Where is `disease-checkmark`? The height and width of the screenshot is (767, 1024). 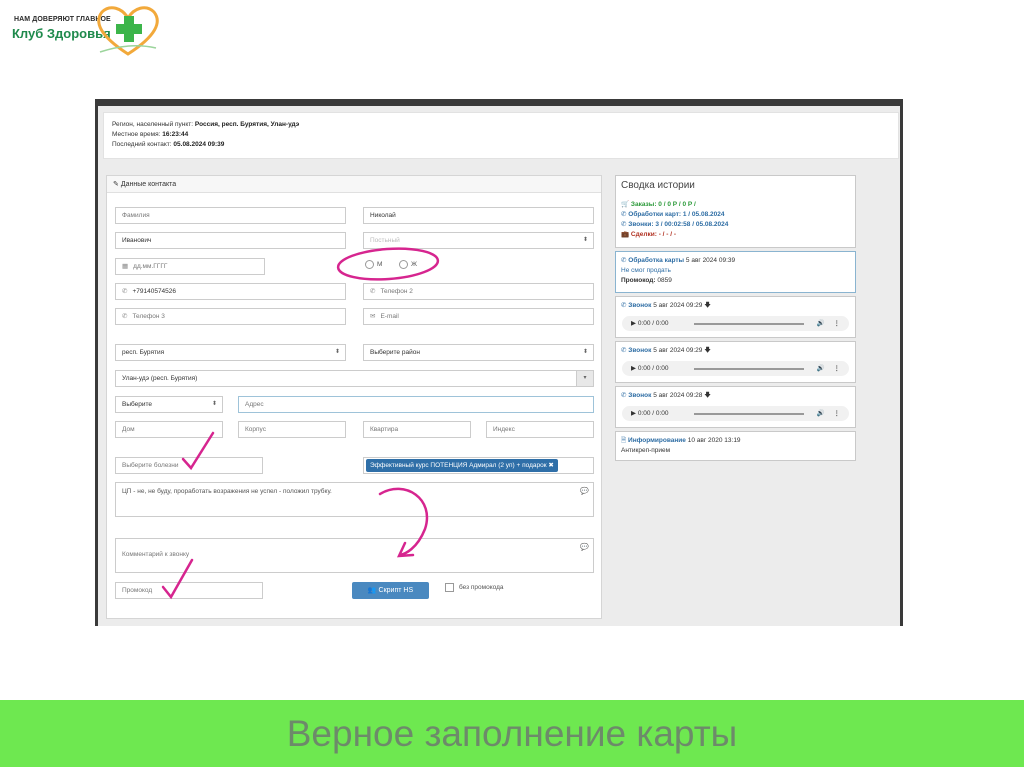 disease-checkmark is located at coordinates (198, 451).